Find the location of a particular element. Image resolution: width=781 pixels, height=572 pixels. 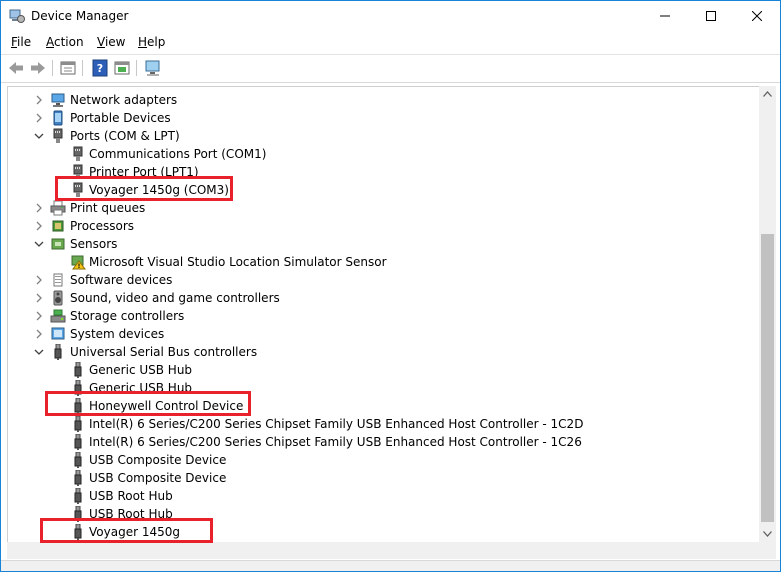

maximize-button is located at coordinates (711, 16).